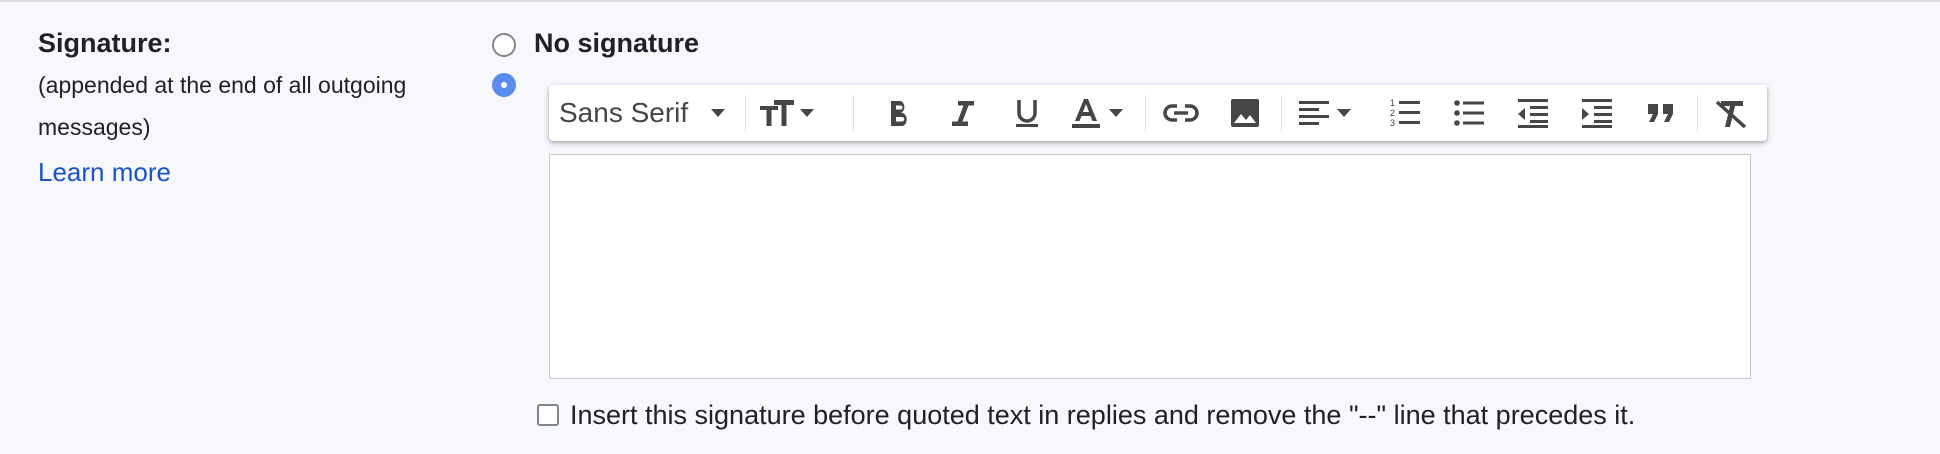 The width and height of the screenshot is (1940, 454). I want to click on no-signature-radio, so click(504, 45).